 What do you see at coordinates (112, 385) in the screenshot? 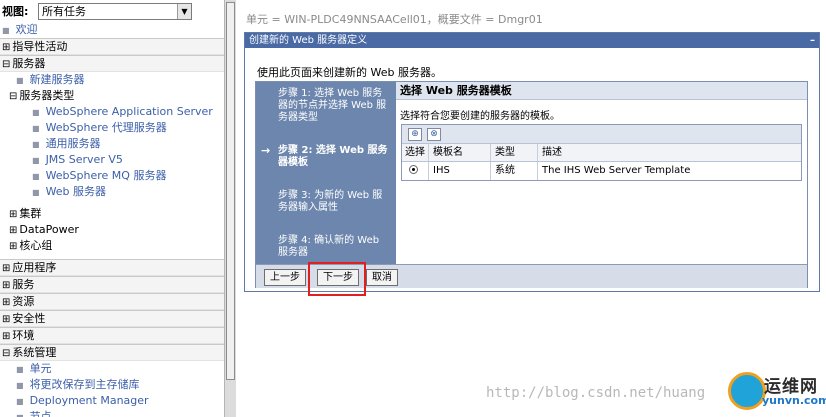
I see `nav-item-save-changes: ■ 将更改保存到主存储库` at bounding box center [112, 385].